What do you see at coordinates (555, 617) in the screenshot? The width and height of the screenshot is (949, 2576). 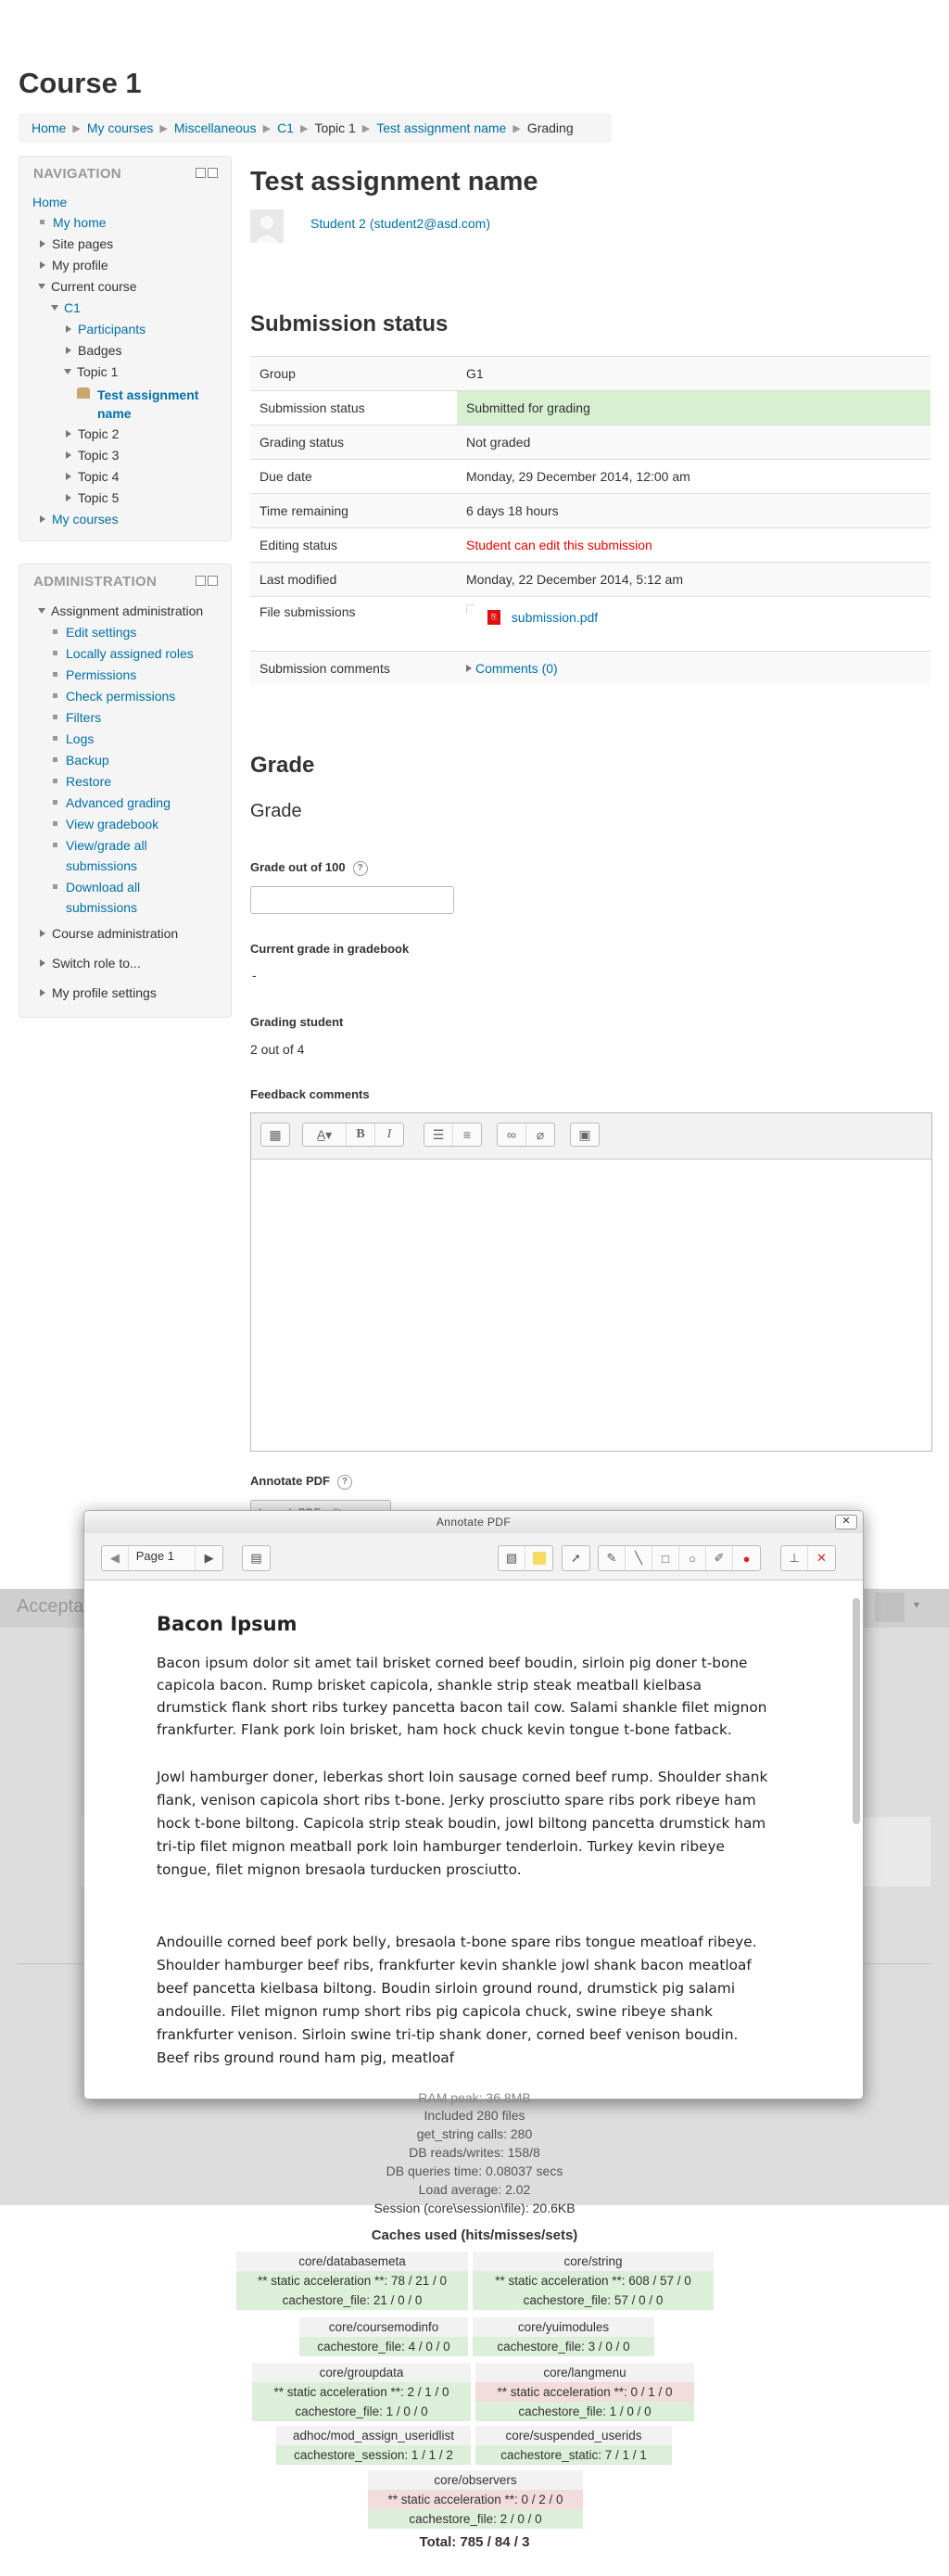 I see `submission-file-link: submission.pdf` at bounding box center [555, 617].